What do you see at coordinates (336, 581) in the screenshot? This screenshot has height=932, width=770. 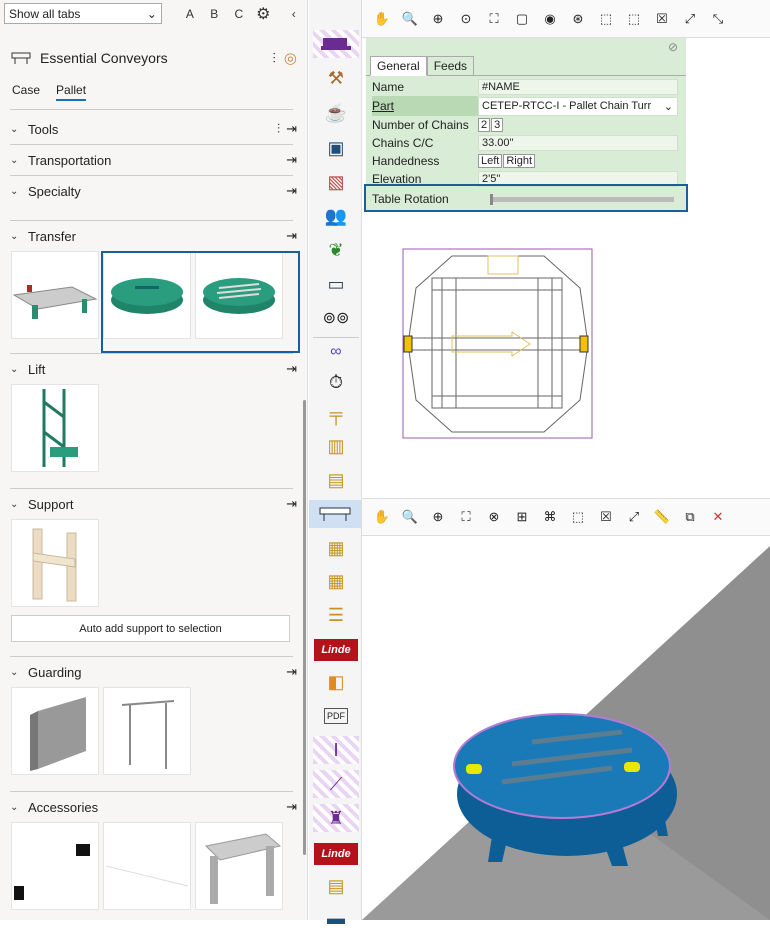 I see `library-grid-rack-icon: ▦` at bounding box center [336, 581].